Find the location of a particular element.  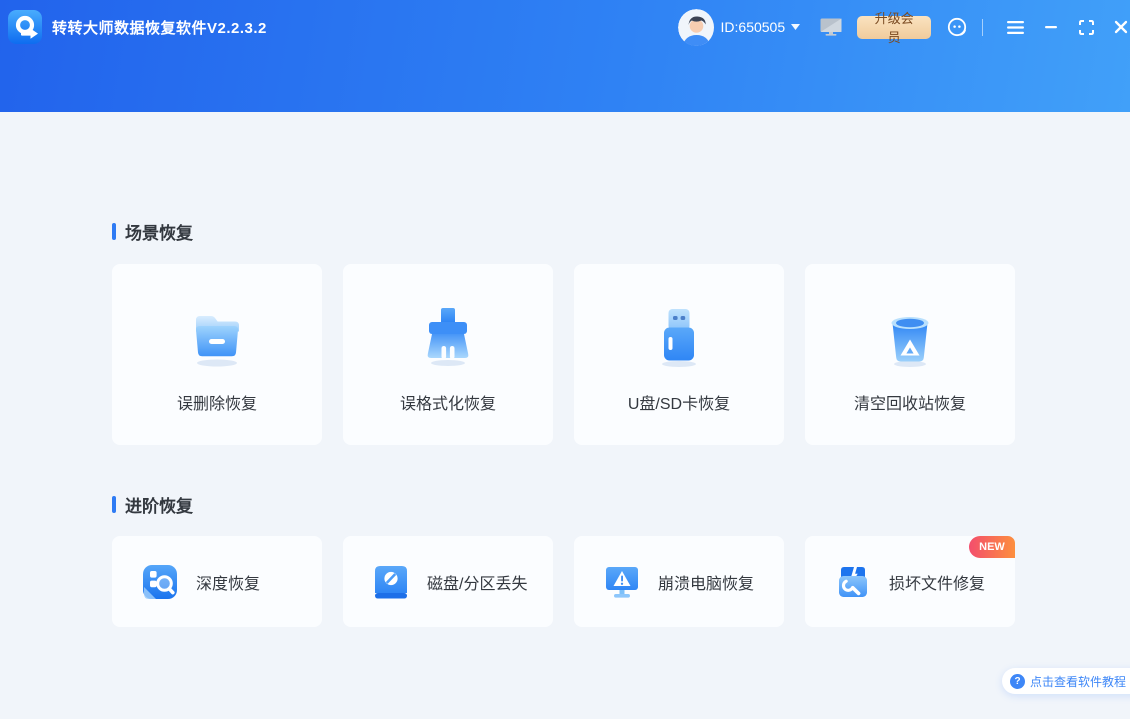

new-badge: NEW is located at coordinates (992, 547).